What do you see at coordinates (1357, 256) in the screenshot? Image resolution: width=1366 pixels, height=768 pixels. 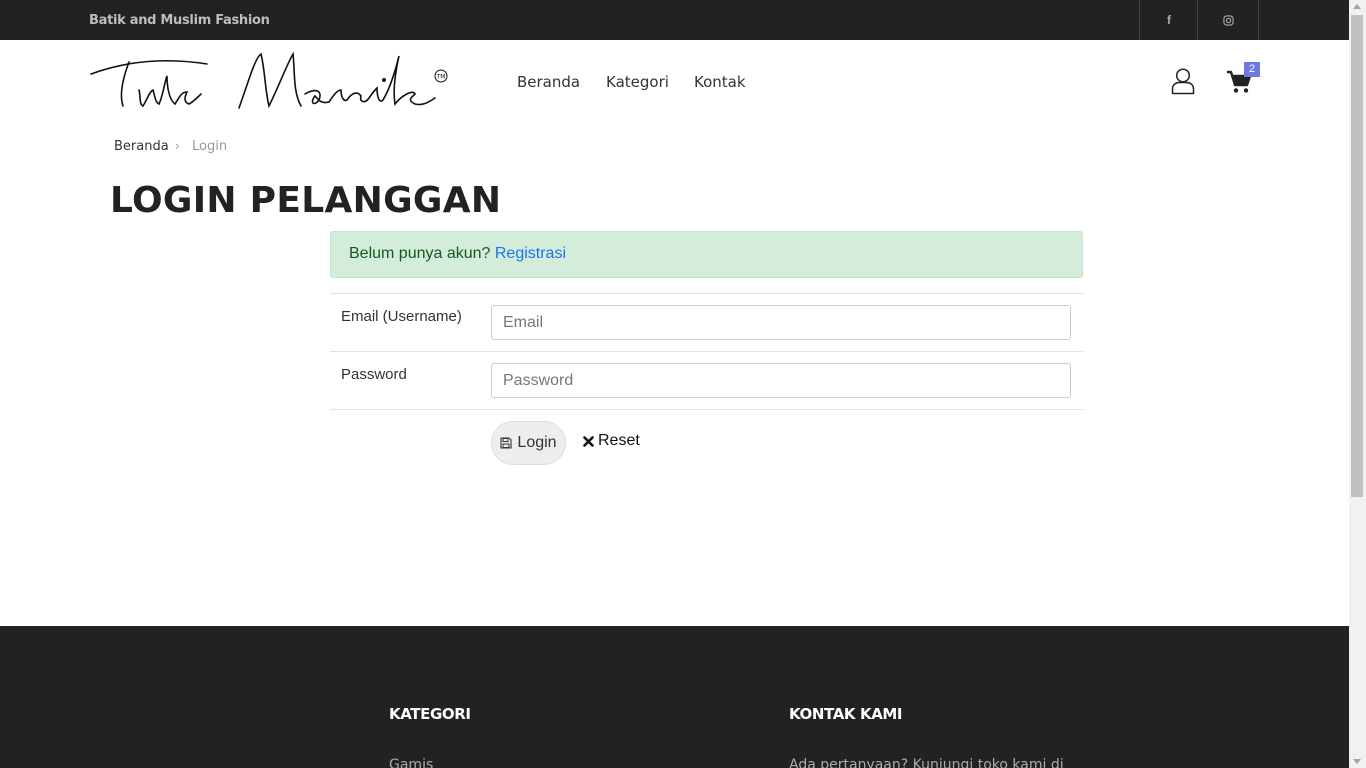 I see `scroll-thumb` at bounding box center [1357, 256].